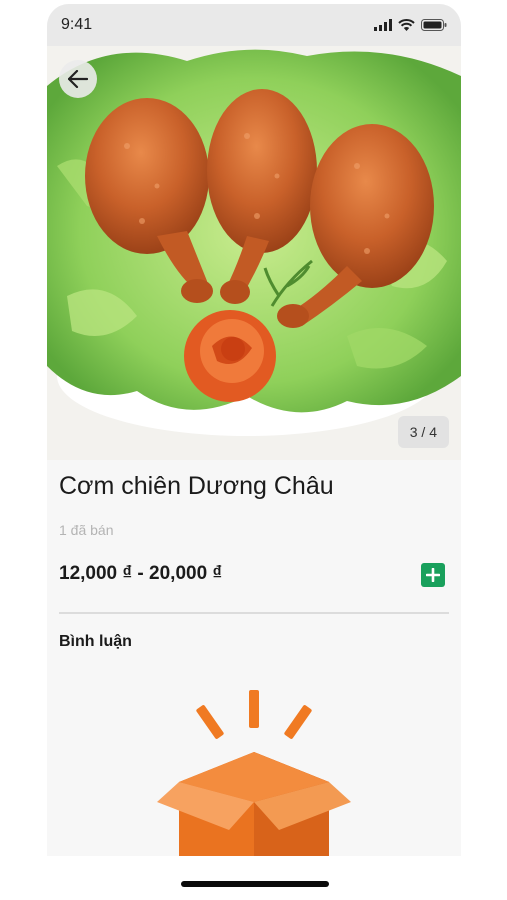 The height and width of the screenshot is (900, 507). What do you see at coordinates (383, 25) in the screenshot?
I see `signal-icon` at bounding box center [383, 25].